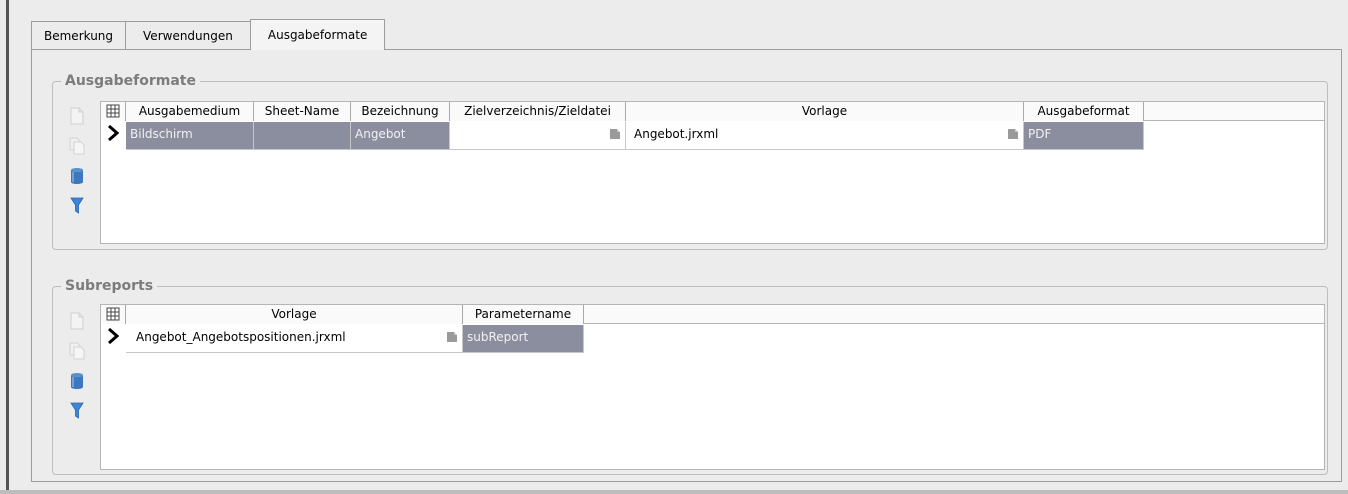 The height and width of the screenshot is (494, 1348). What do you see at coordinates (188, 35) in the screenshot?
I see `tab-verwendungen: Verwendungen` at bounding box center [188, 35].